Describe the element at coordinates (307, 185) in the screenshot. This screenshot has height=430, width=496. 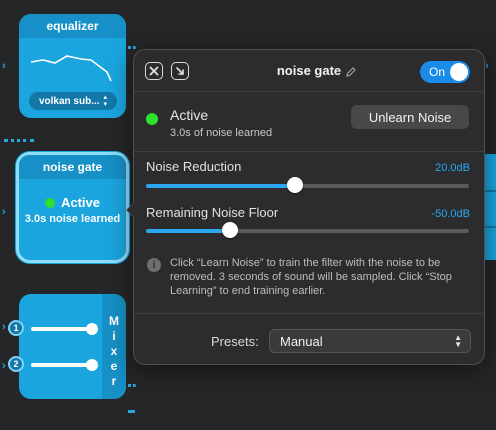
I see `noise-reduction-slider` at that location.